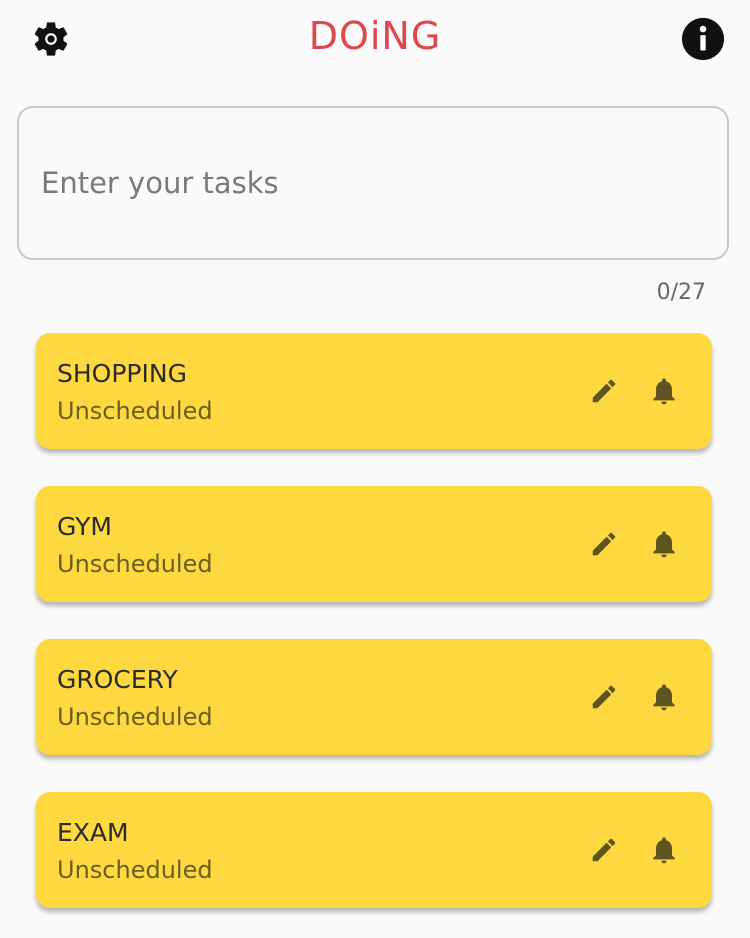  Describe the element at coordinates (374, 697) in the screenshot. I see `task-card: GROCERY Unscheduled` at that location.